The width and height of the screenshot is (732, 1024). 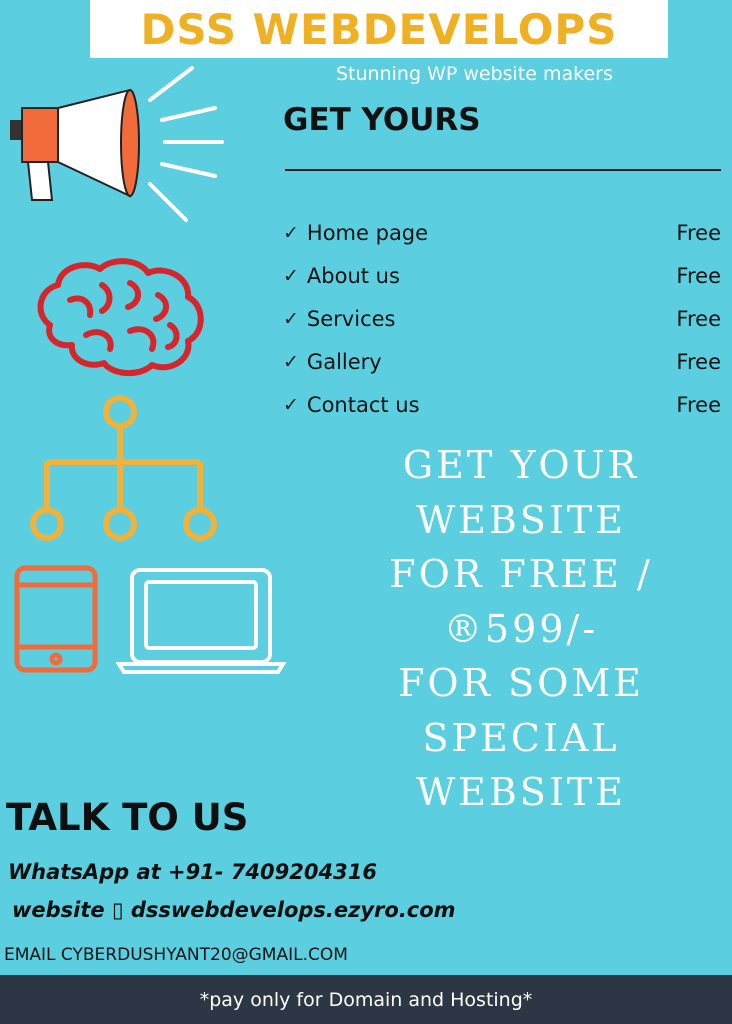 What do you see at coordinates (344, 361) in the screenshot?
I see `feature-label: Gallery` at bounding box center [344, 361].